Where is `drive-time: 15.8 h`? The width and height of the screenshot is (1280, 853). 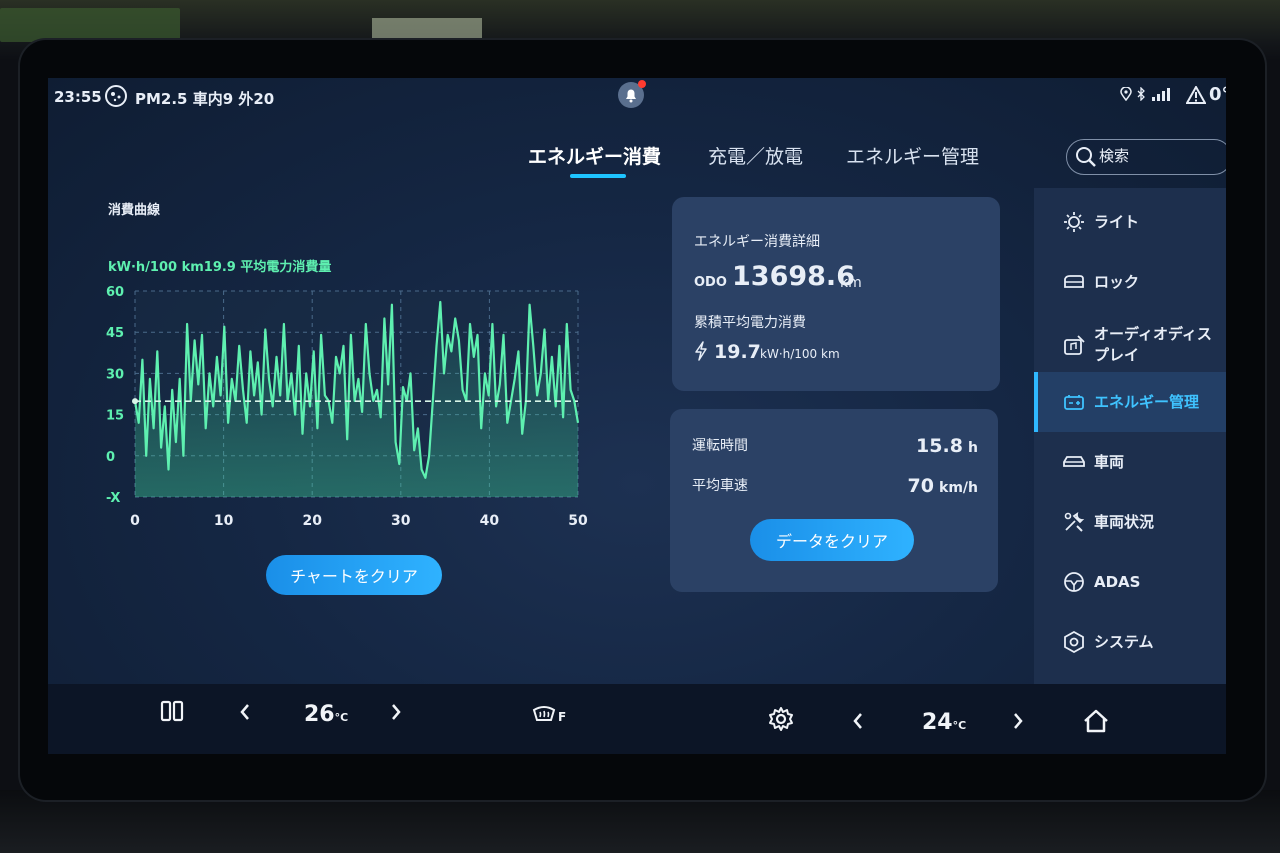 drive-time: 15.8 h is located at coordinates (947, 446).